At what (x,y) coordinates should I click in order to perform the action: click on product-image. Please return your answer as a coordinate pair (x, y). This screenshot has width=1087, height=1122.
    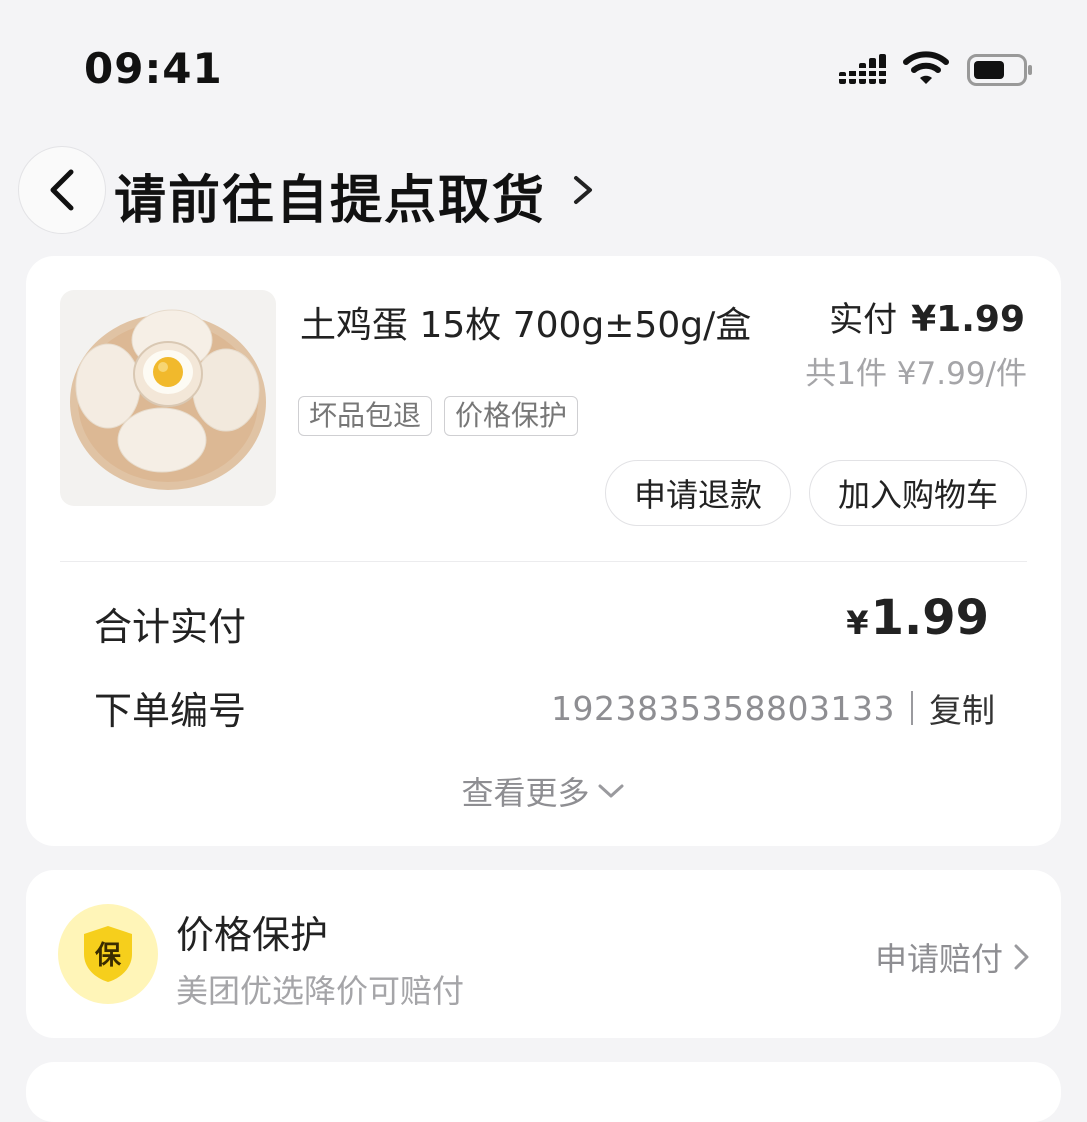
    Looking at the image, I should click on (168, 398).